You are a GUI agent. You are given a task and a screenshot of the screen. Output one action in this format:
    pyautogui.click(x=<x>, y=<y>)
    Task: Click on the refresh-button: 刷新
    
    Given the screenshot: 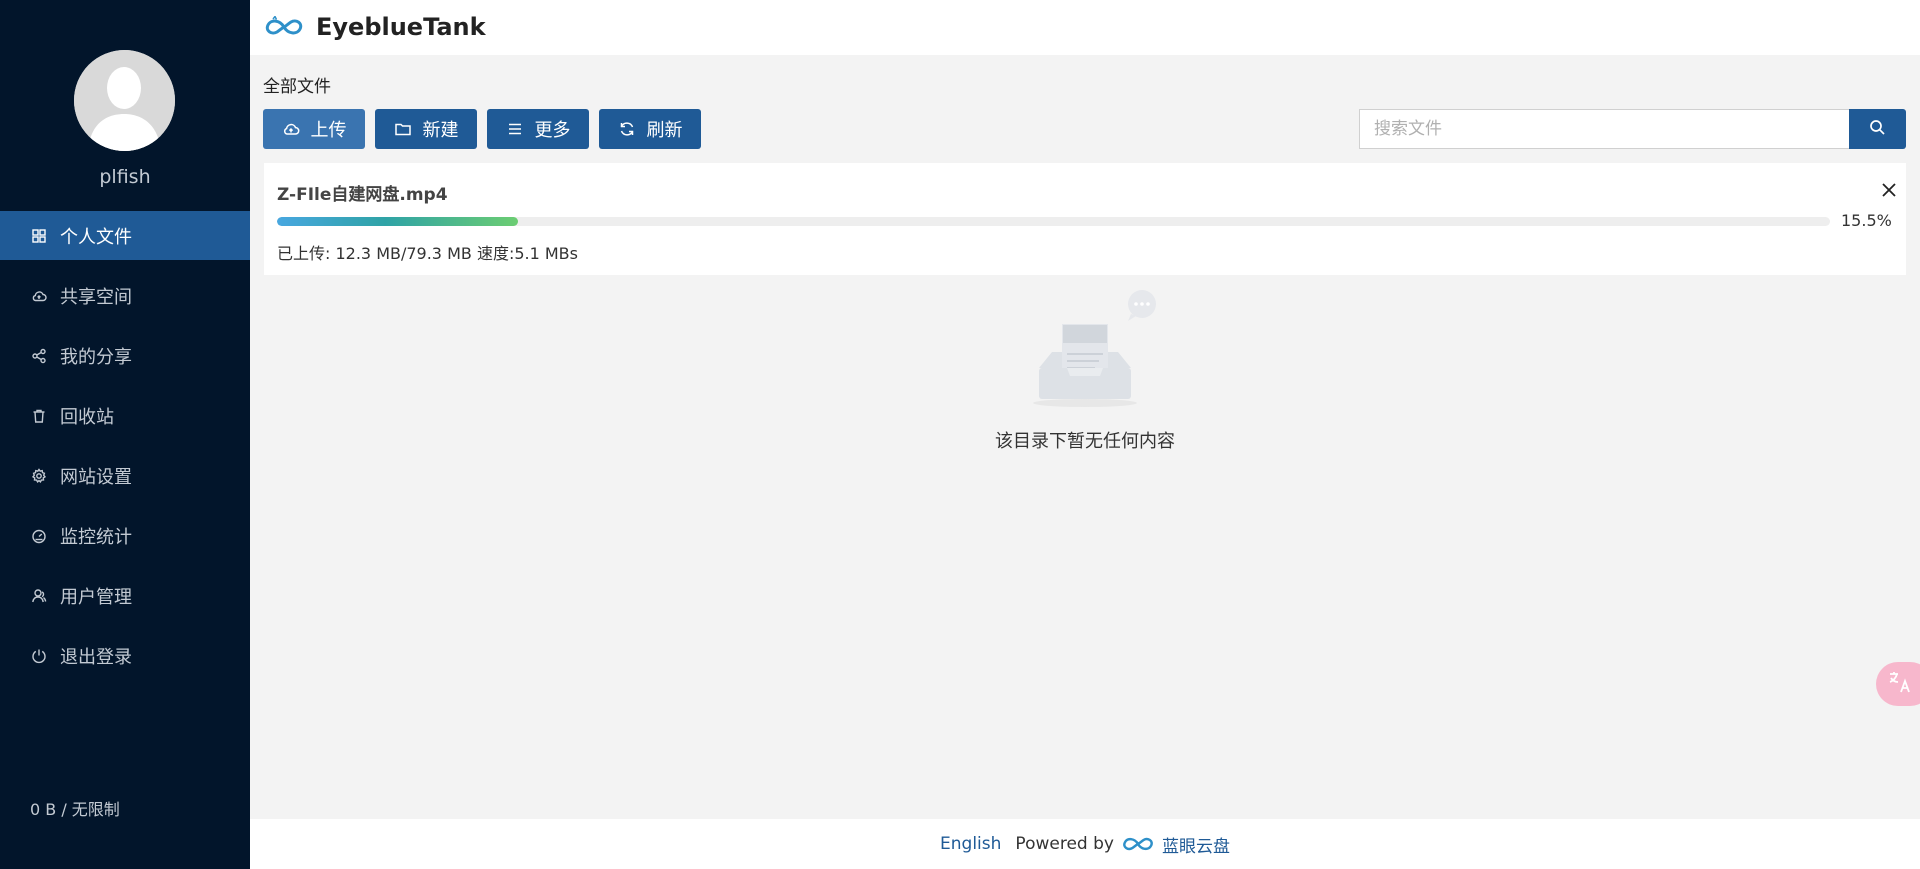 What is the action you would take?
    pyautogui.click(x=650, y=129)
    